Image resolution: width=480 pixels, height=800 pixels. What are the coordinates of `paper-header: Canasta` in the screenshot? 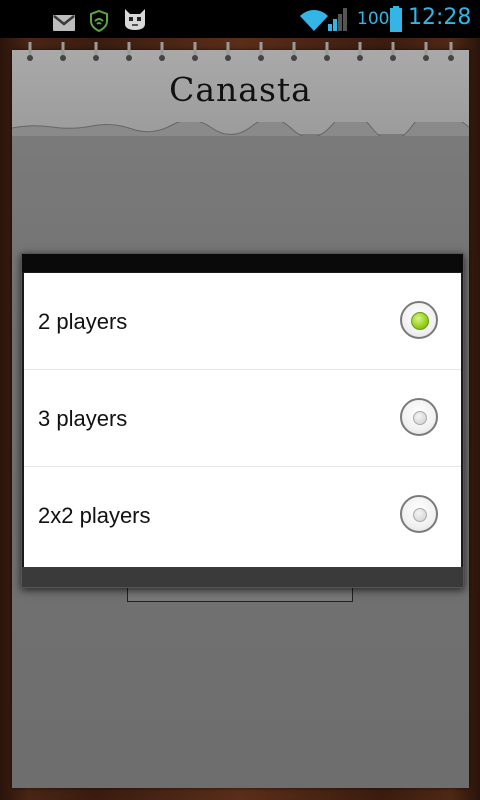 It's located at (240, 93).